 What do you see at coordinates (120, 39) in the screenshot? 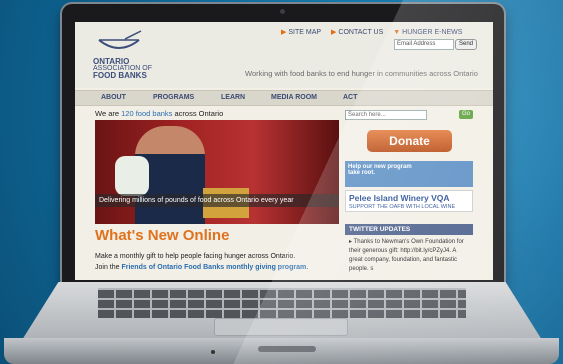
I see `bowl-spoon-logo-icon` at bounding box center [120, 39].